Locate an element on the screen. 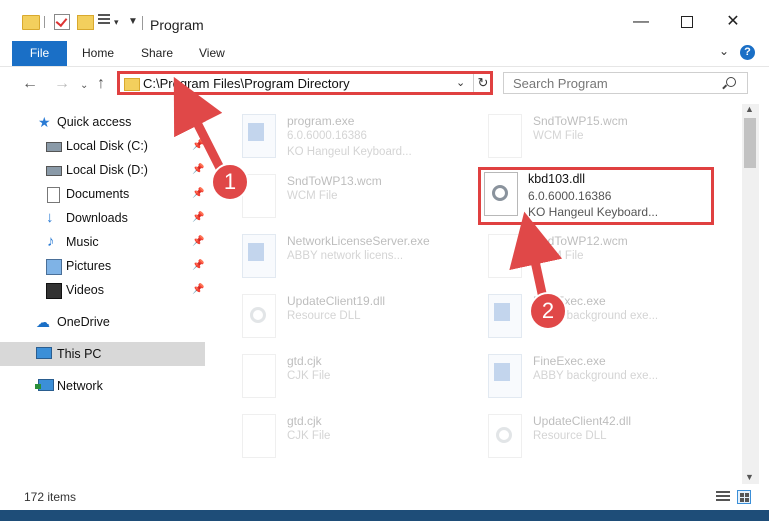 Image resolution: width=769 pixels, height=521 pixels. scroll-up-icon: ▲ is located at coordinates (749, 109).